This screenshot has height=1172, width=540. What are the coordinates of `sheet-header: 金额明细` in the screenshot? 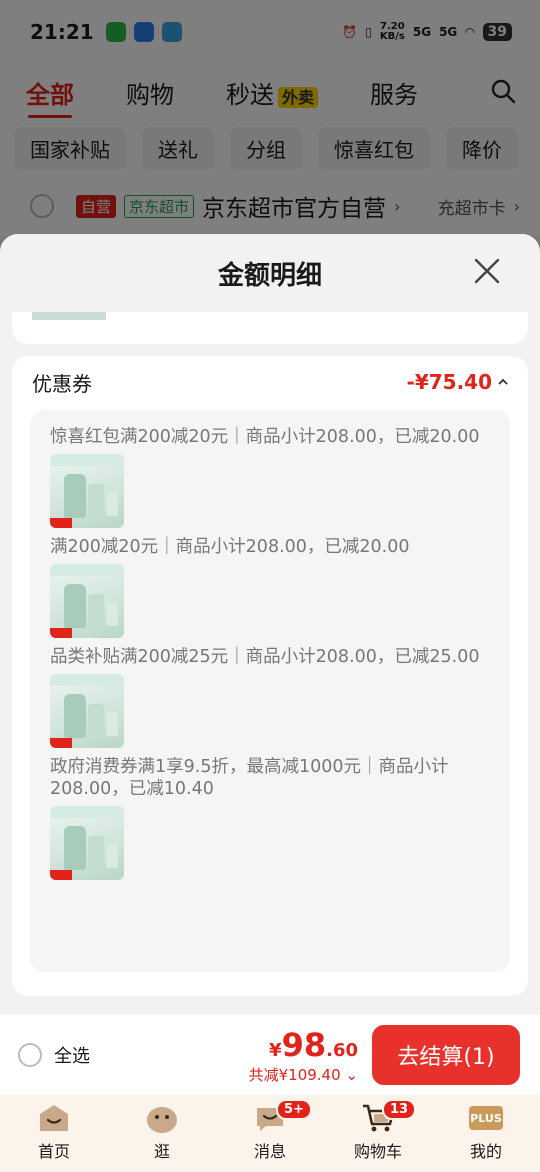 It's located at (270, 273).